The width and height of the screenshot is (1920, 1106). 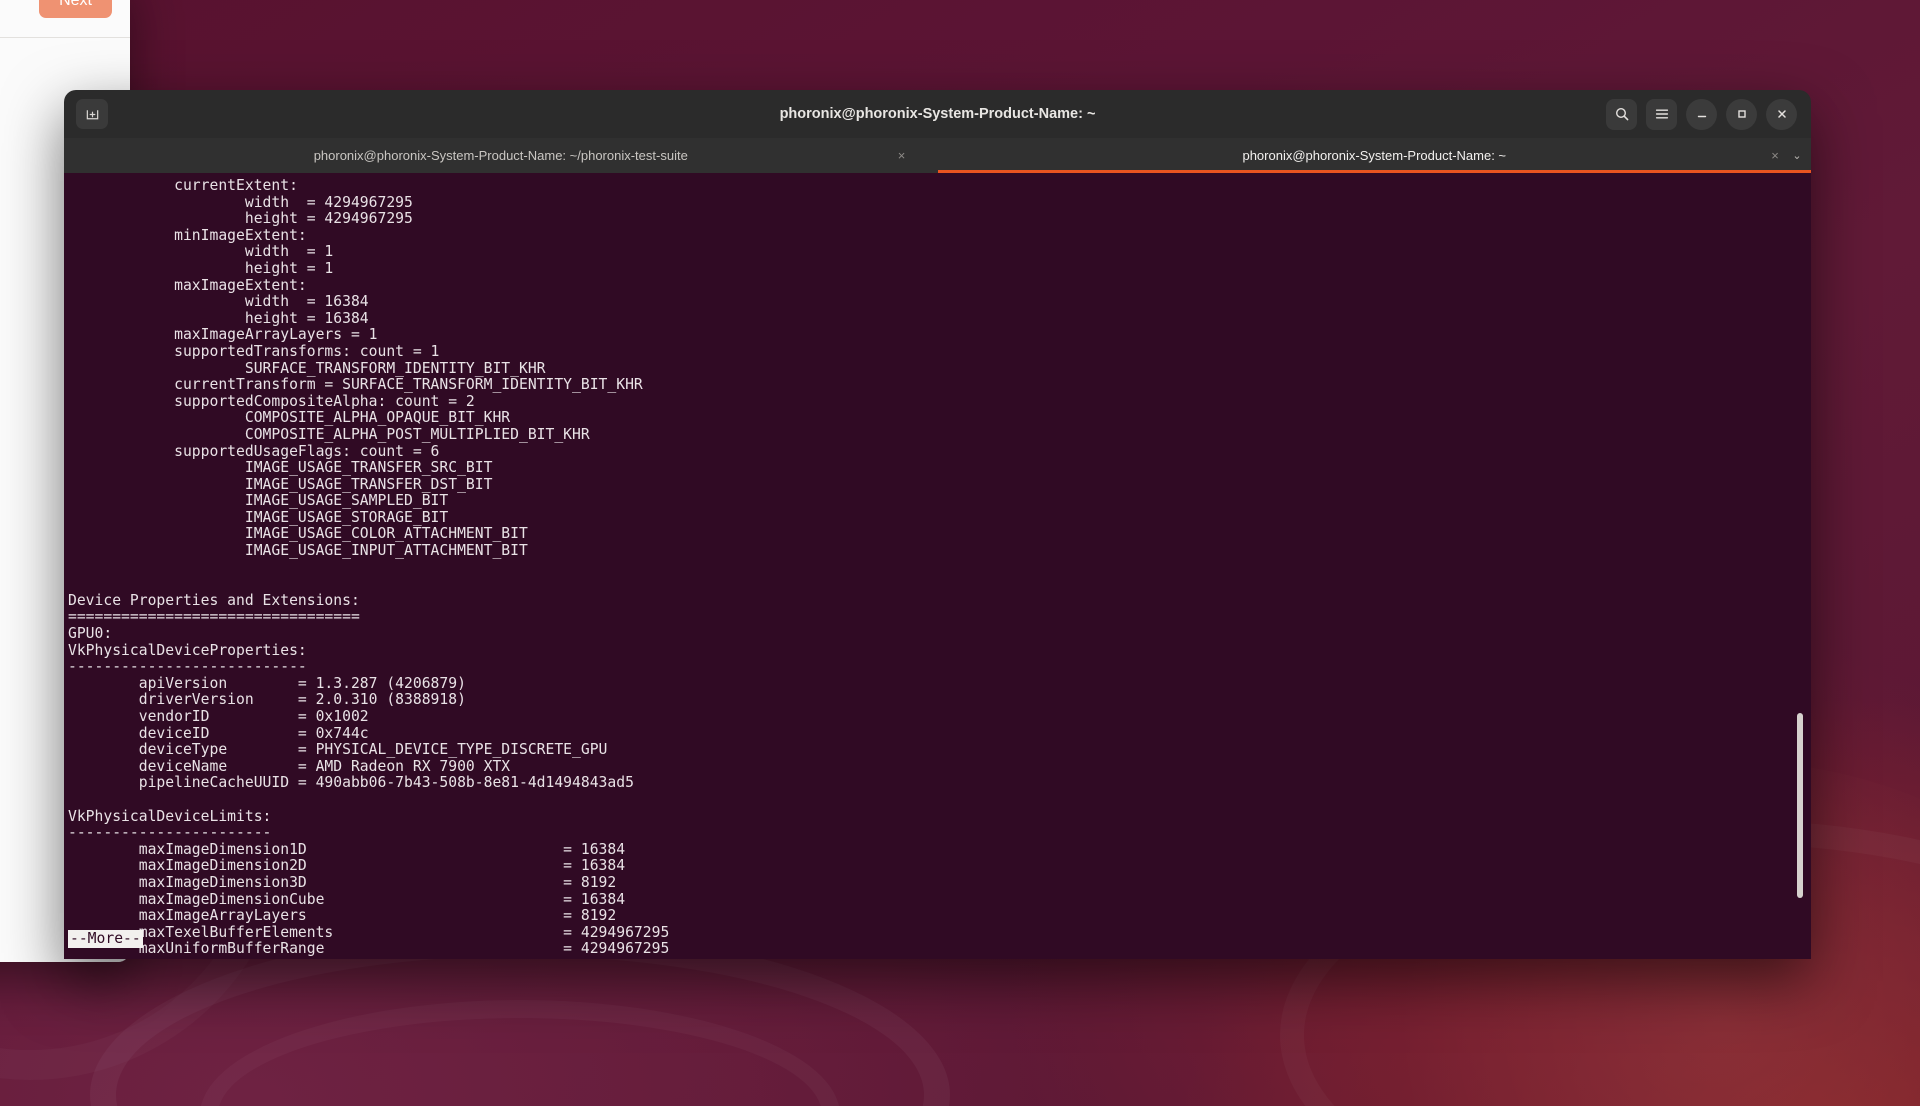 What do you see at coordinates (1800, 566) in the screenshot?
I see `terminal-scrollbar` at bounding box center [1800, 566].